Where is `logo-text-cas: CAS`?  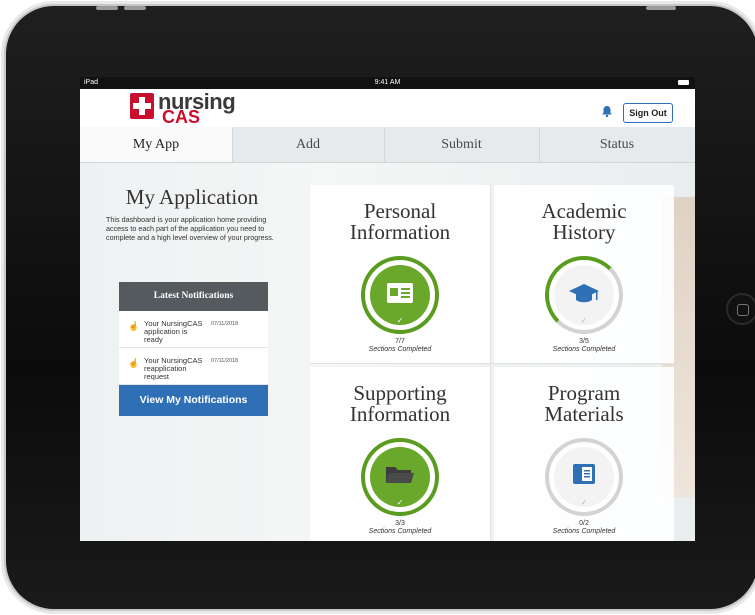
logo-text-cas: CAS is located at coordinates (181, 117).